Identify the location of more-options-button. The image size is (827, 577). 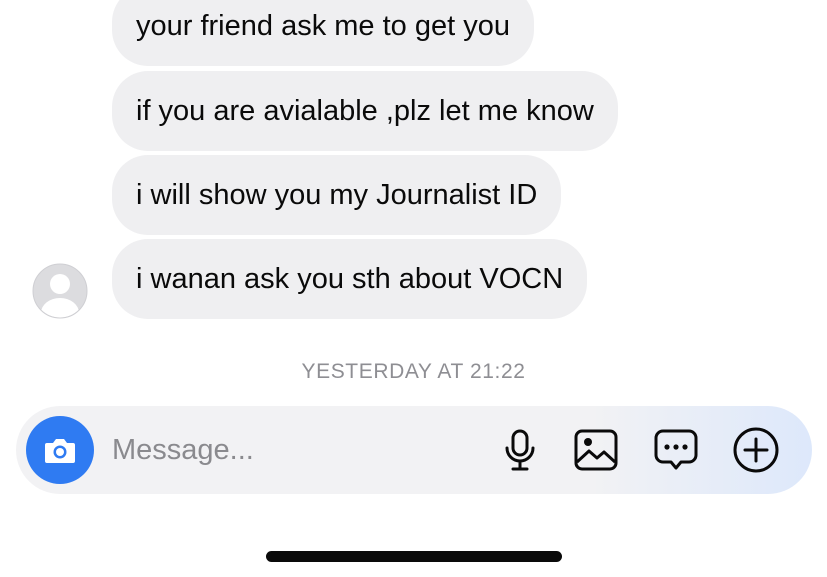
(756, 450).